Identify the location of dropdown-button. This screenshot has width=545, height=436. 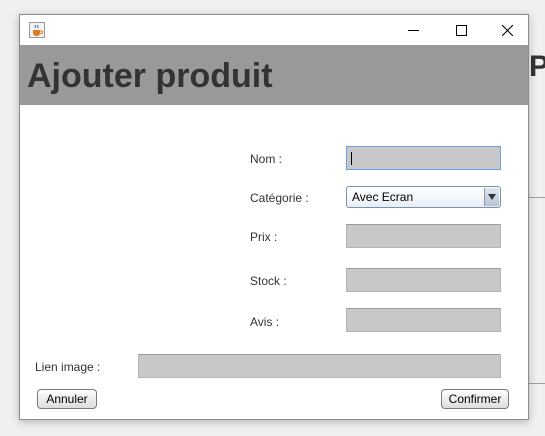
(491, 197).